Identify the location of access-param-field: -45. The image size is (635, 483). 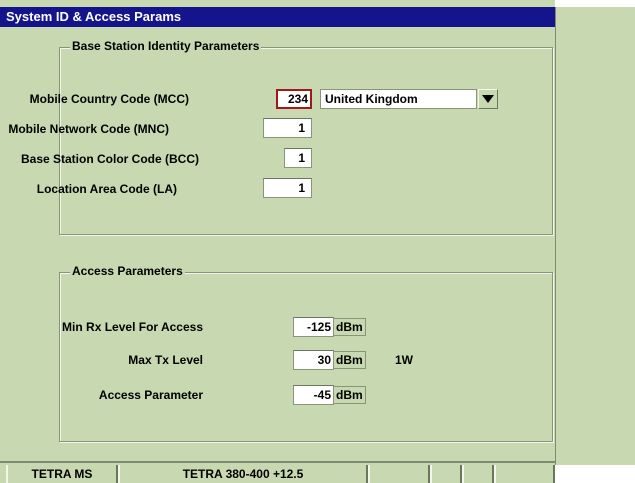
(313, 395).